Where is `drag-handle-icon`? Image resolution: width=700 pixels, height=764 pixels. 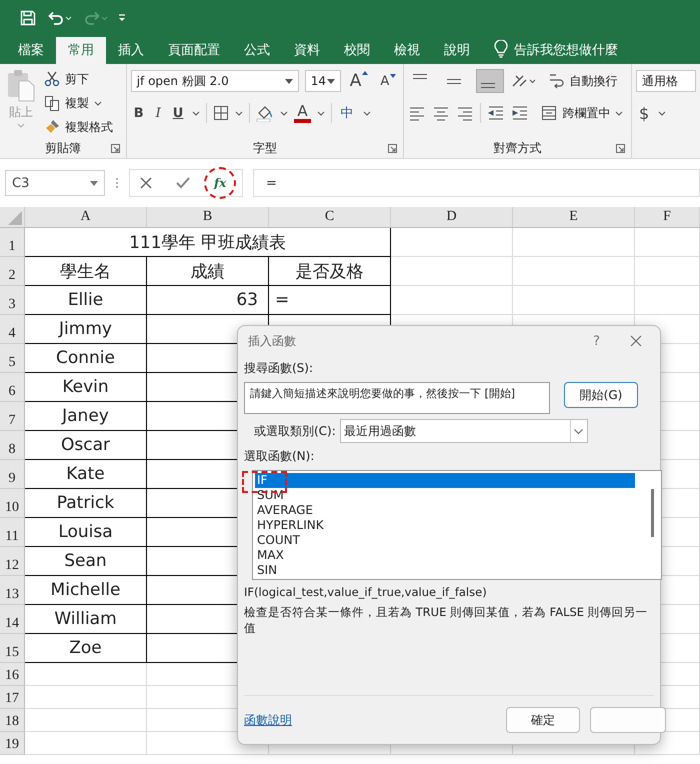 drag-handle-icon is located at coordinates (117, 183).